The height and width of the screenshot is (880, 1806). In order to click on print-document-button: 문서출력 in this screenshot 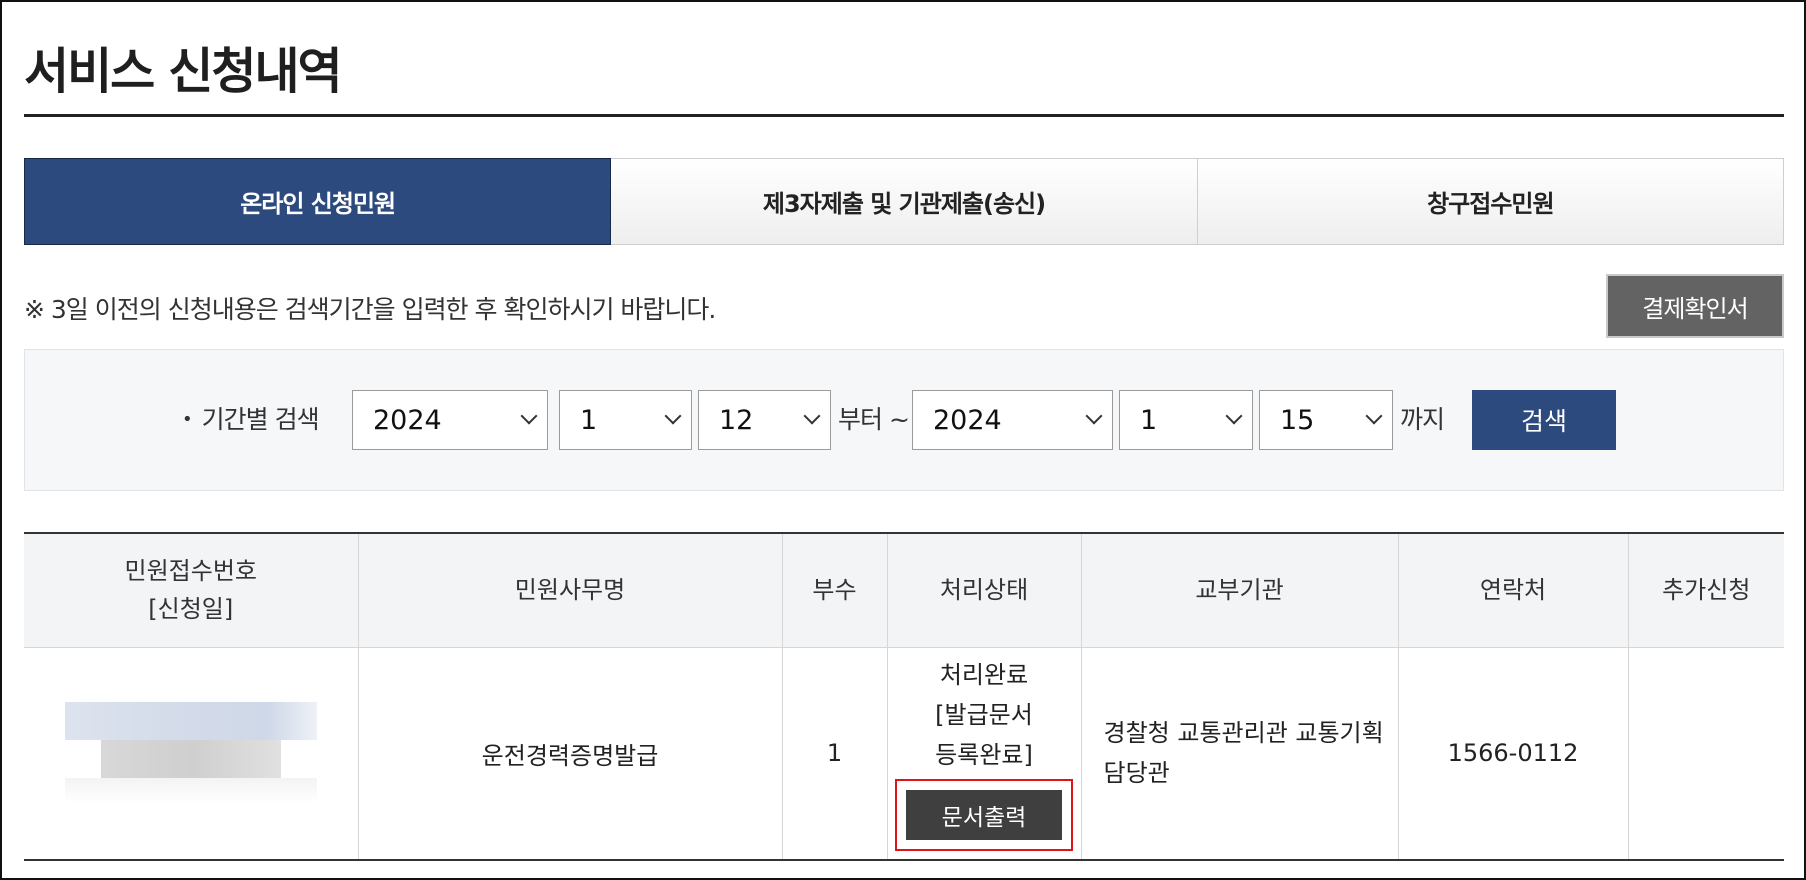, I will do `click(984, 815)`.